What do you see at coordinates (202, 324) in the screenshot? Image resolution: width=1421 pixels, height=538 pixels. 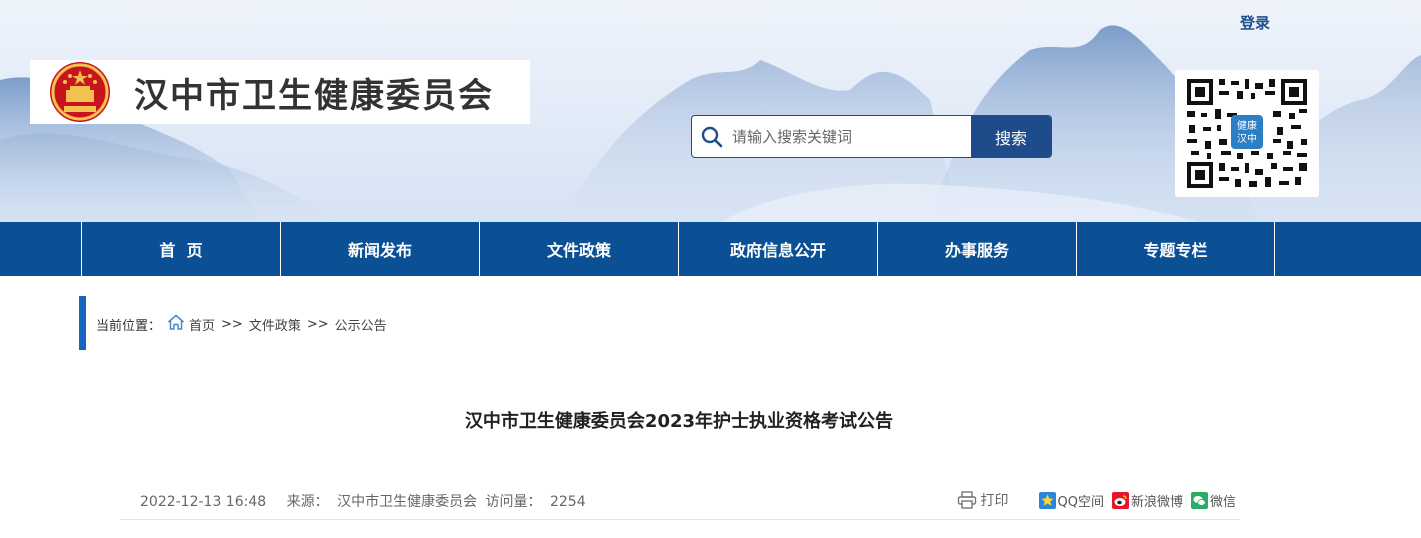 I see `breadcrumb-home-link: 首页` at bounding box center [202, 324].